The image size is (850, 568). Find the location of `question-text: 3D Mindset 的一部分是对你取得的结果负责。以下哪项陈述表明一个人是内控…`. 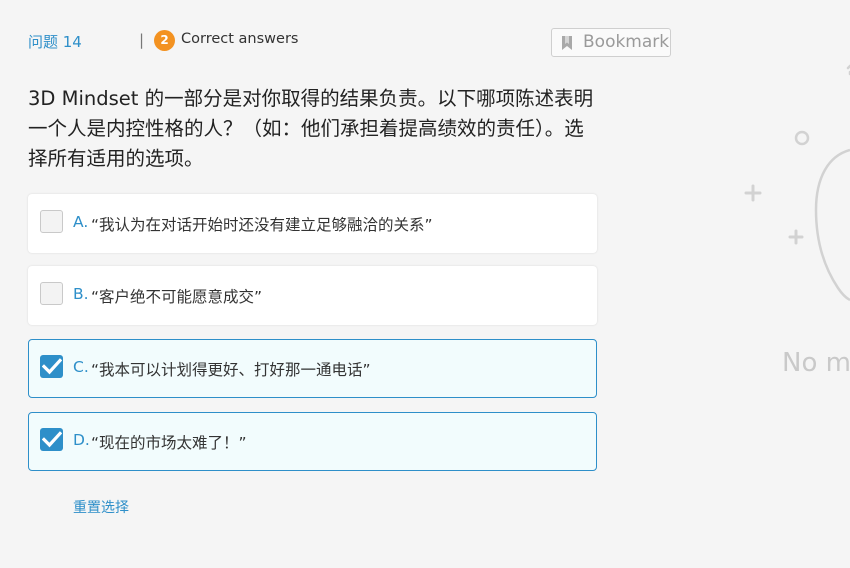

question-text: 3D Mindset 的一部分是对你取得的结果负责。以下哪项陈述表明一个人是内控… is located at coordinates (311, 128).